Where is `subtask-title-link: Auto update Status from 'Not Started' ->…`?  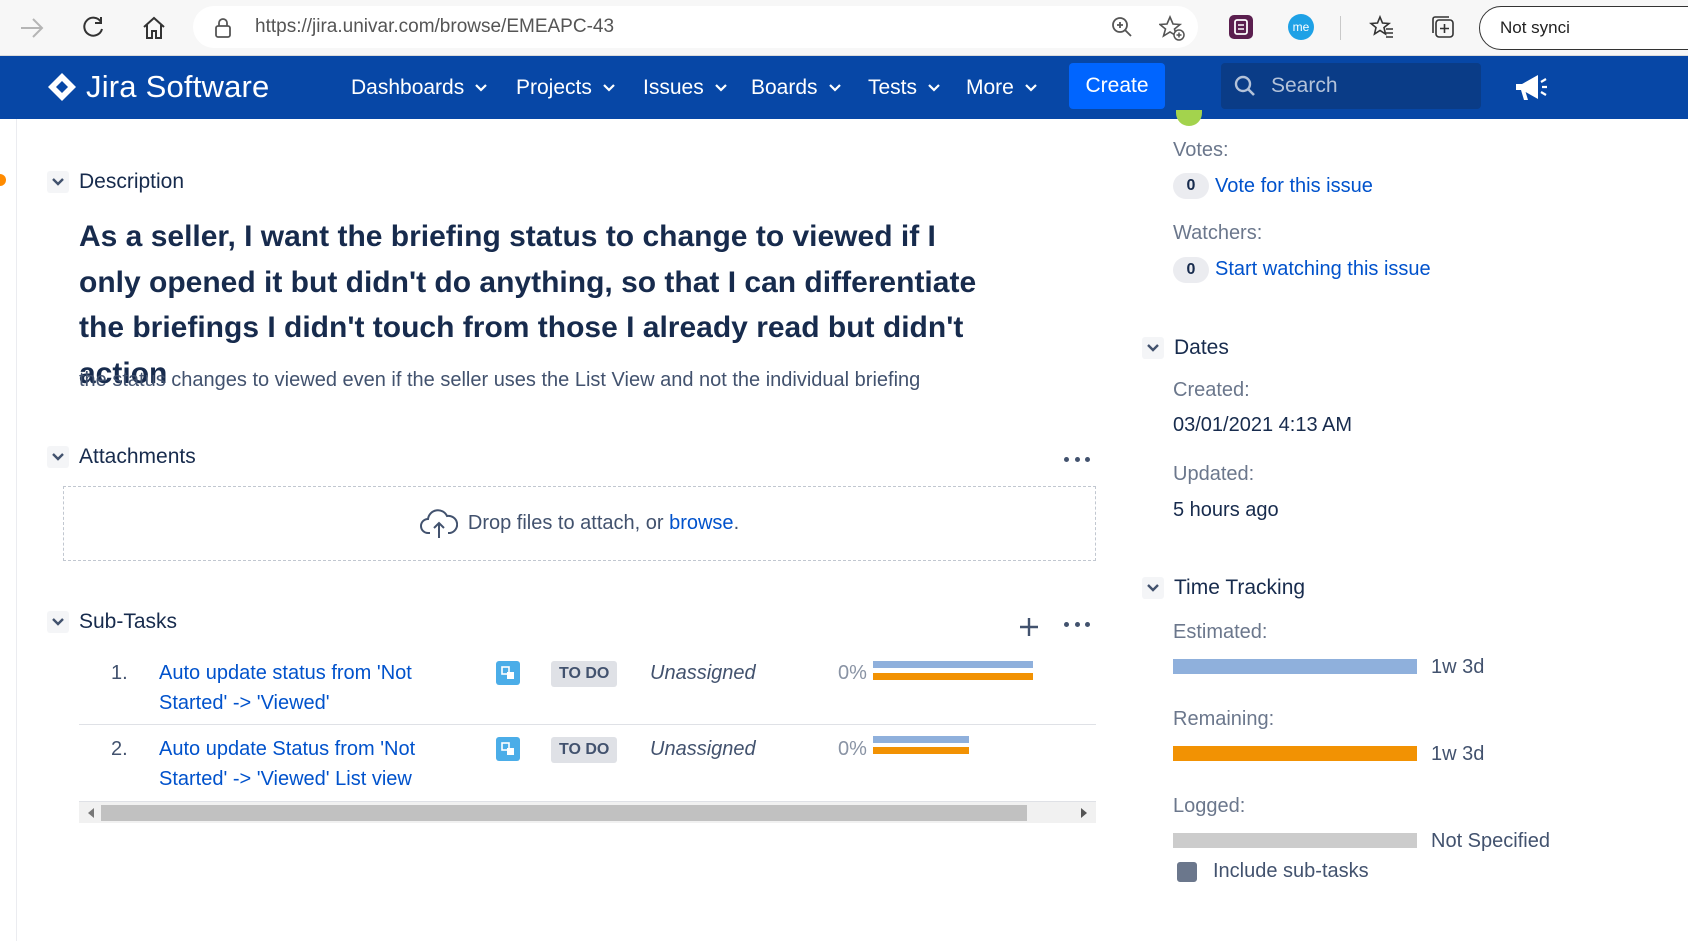
subtask-title-link: Auto update Status from 'Not Started' ->… is located at coordinates (309, 764).